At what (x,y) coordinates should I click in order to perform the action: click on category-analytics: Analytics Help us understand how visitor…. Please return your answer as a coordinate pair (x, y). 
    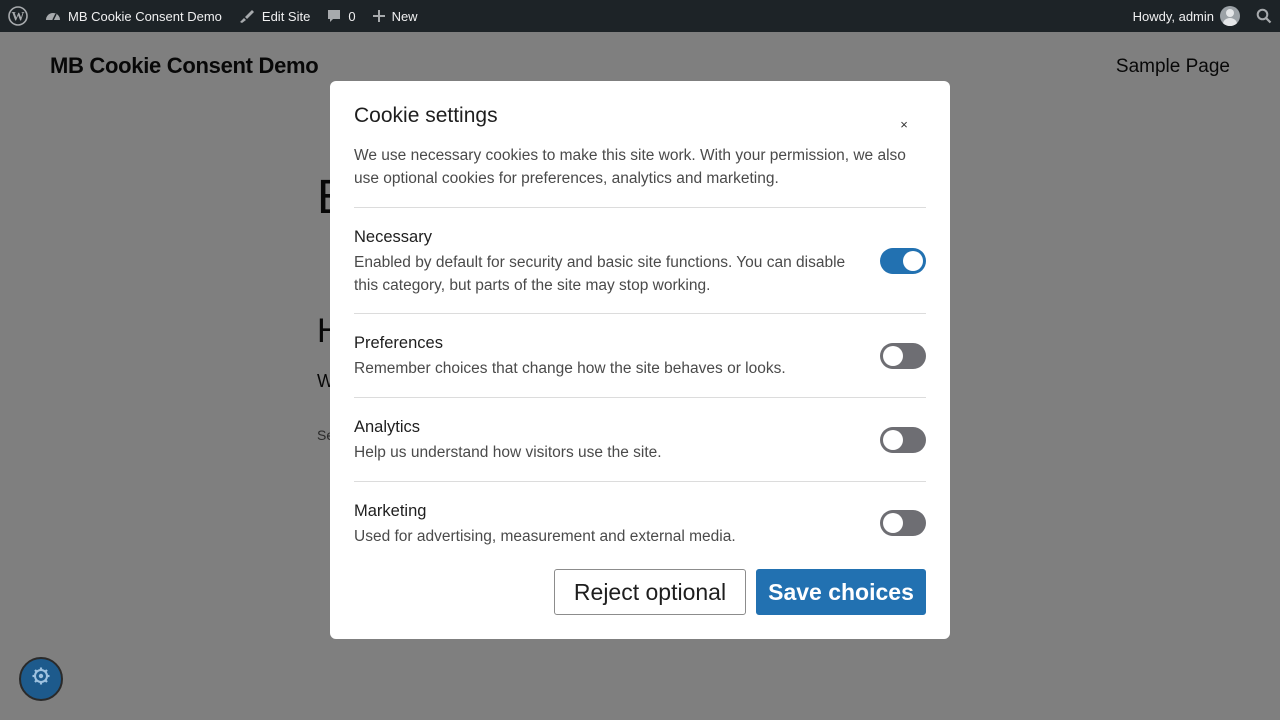
    Looking at the image, I should click on (640, 440).